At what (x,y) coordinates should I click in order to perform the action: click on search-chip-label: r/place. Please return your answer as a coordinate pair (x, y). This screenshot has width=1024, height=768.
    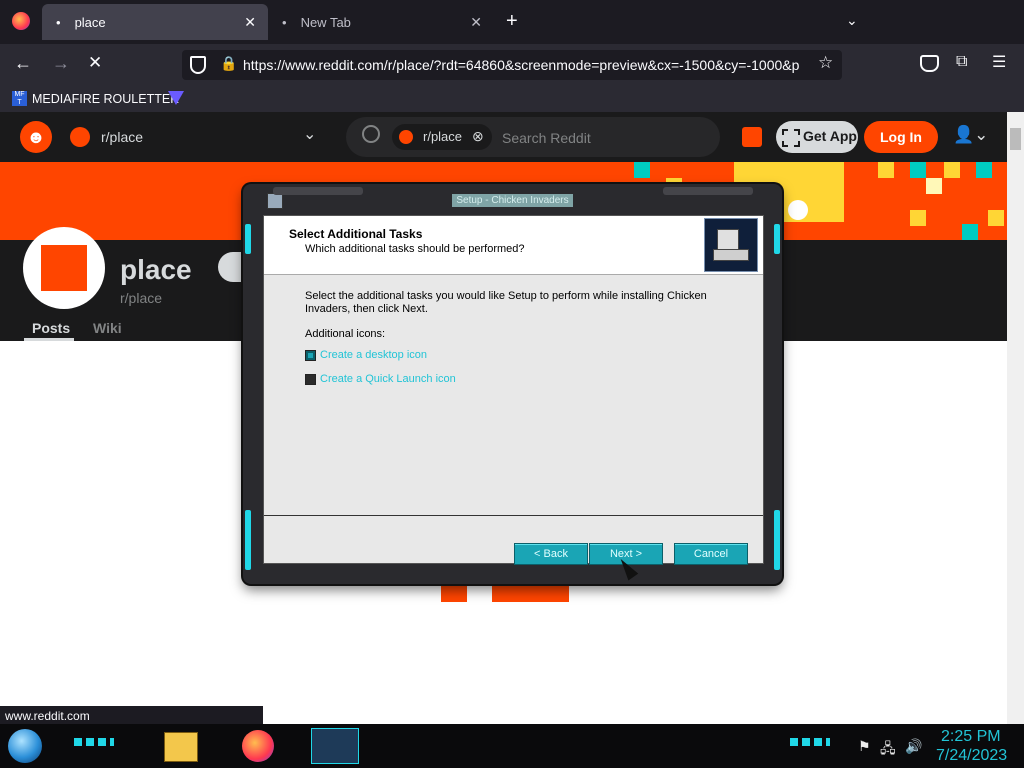
    Looking at the image, I should click on (443, 136).